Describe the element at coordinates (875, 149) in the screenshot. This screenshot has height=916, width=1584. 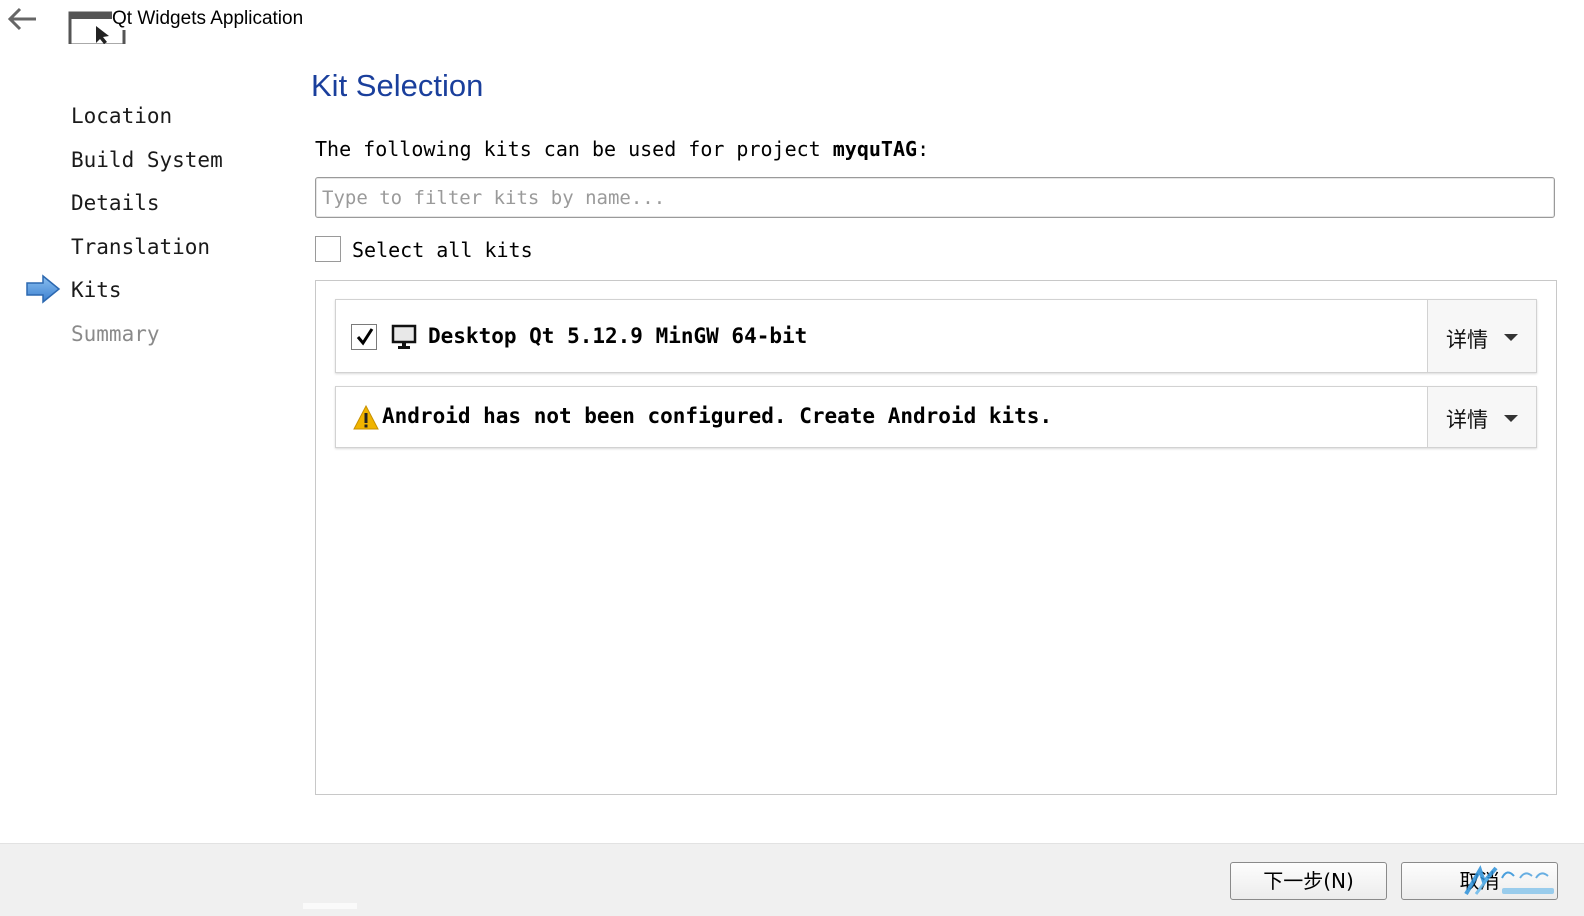
I see `project-name: myquTAG` at that location.